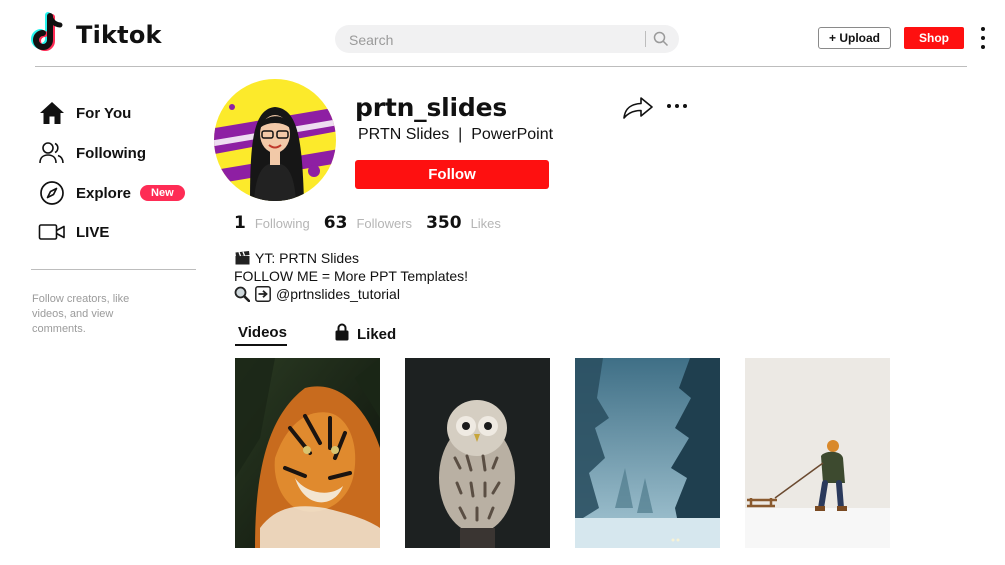 Image resolution: width=1005 pixels, height=565 pixels. I want to click on shop-button: Shop, so click(934, 38).